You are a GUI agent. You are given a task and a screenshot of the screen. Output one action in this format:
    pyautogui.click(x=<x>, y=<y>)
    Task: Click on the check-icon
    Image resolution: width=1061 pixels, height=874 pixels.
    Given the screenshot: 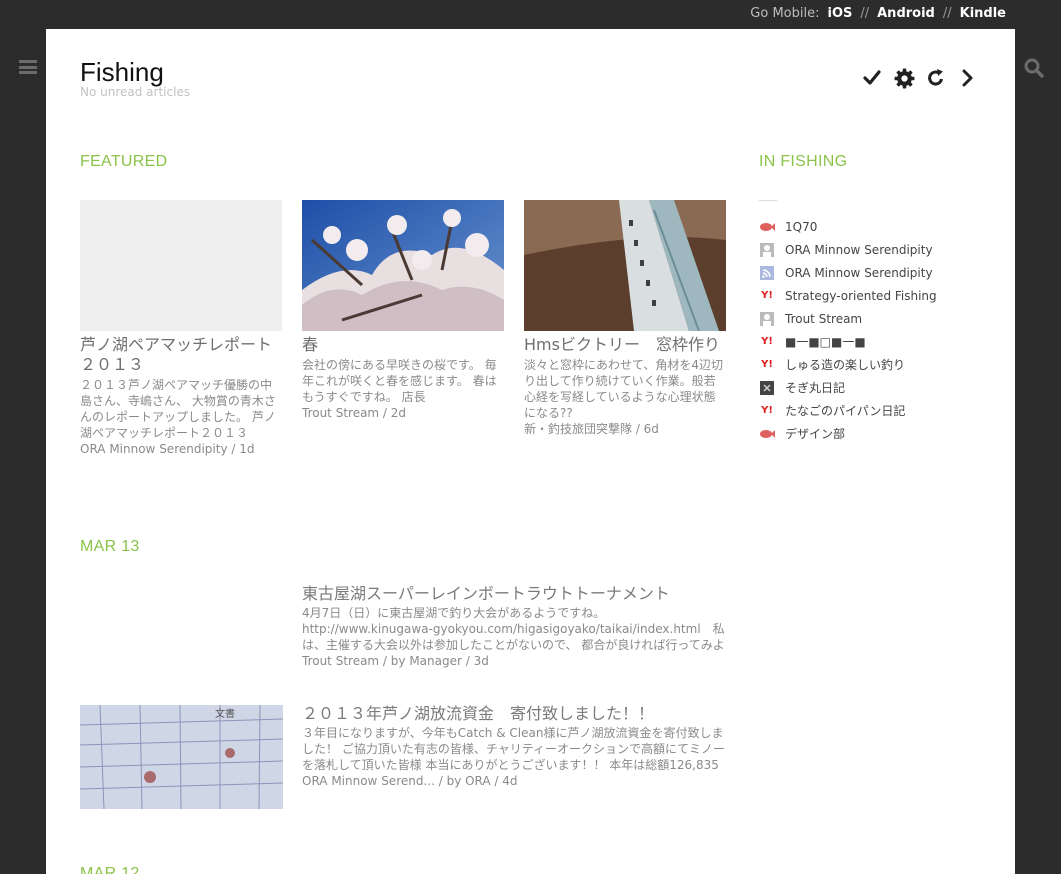 What is the action you would take?
    pyautogui.click(x=872, y=78)
    